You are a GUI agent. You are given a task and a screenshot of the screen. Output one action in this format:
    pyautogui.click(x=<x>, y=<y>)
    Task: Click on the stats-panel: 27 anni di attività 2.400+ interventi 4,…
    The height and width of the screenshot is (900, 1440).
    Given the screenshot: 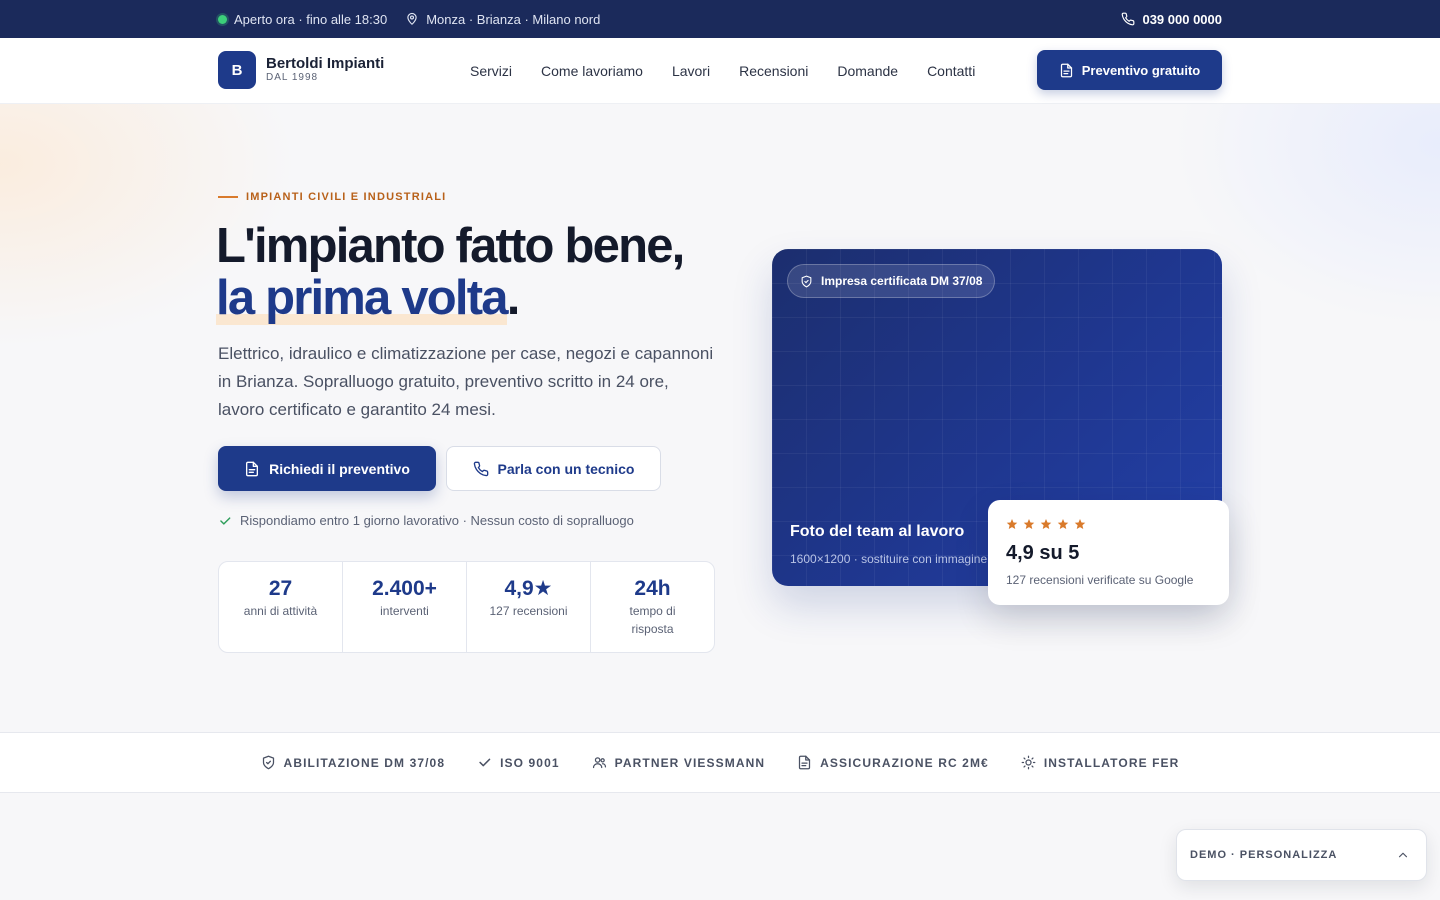 What is the action you would take?
    pyautogui.click(x=466, y=607)
    